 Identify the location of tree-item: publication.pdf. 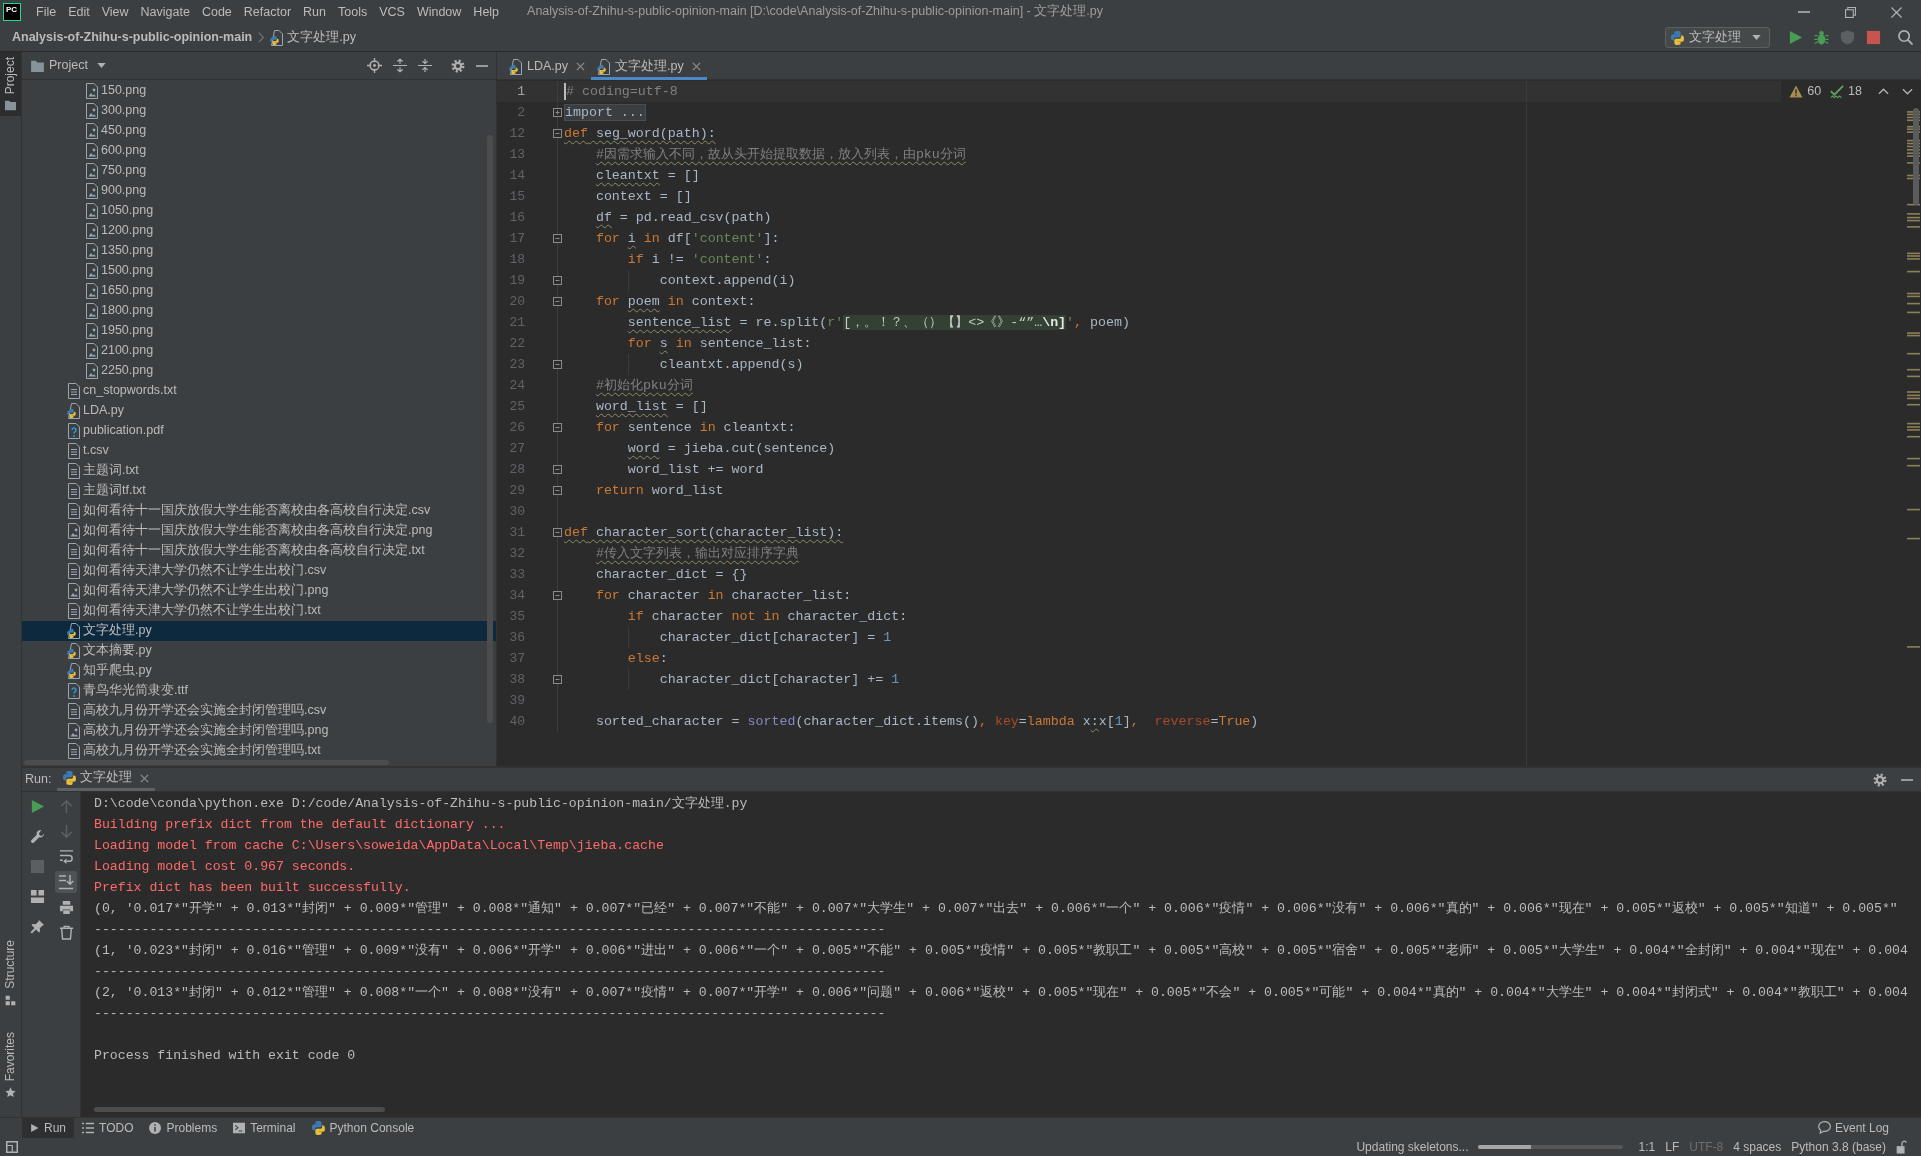
(115, 431).